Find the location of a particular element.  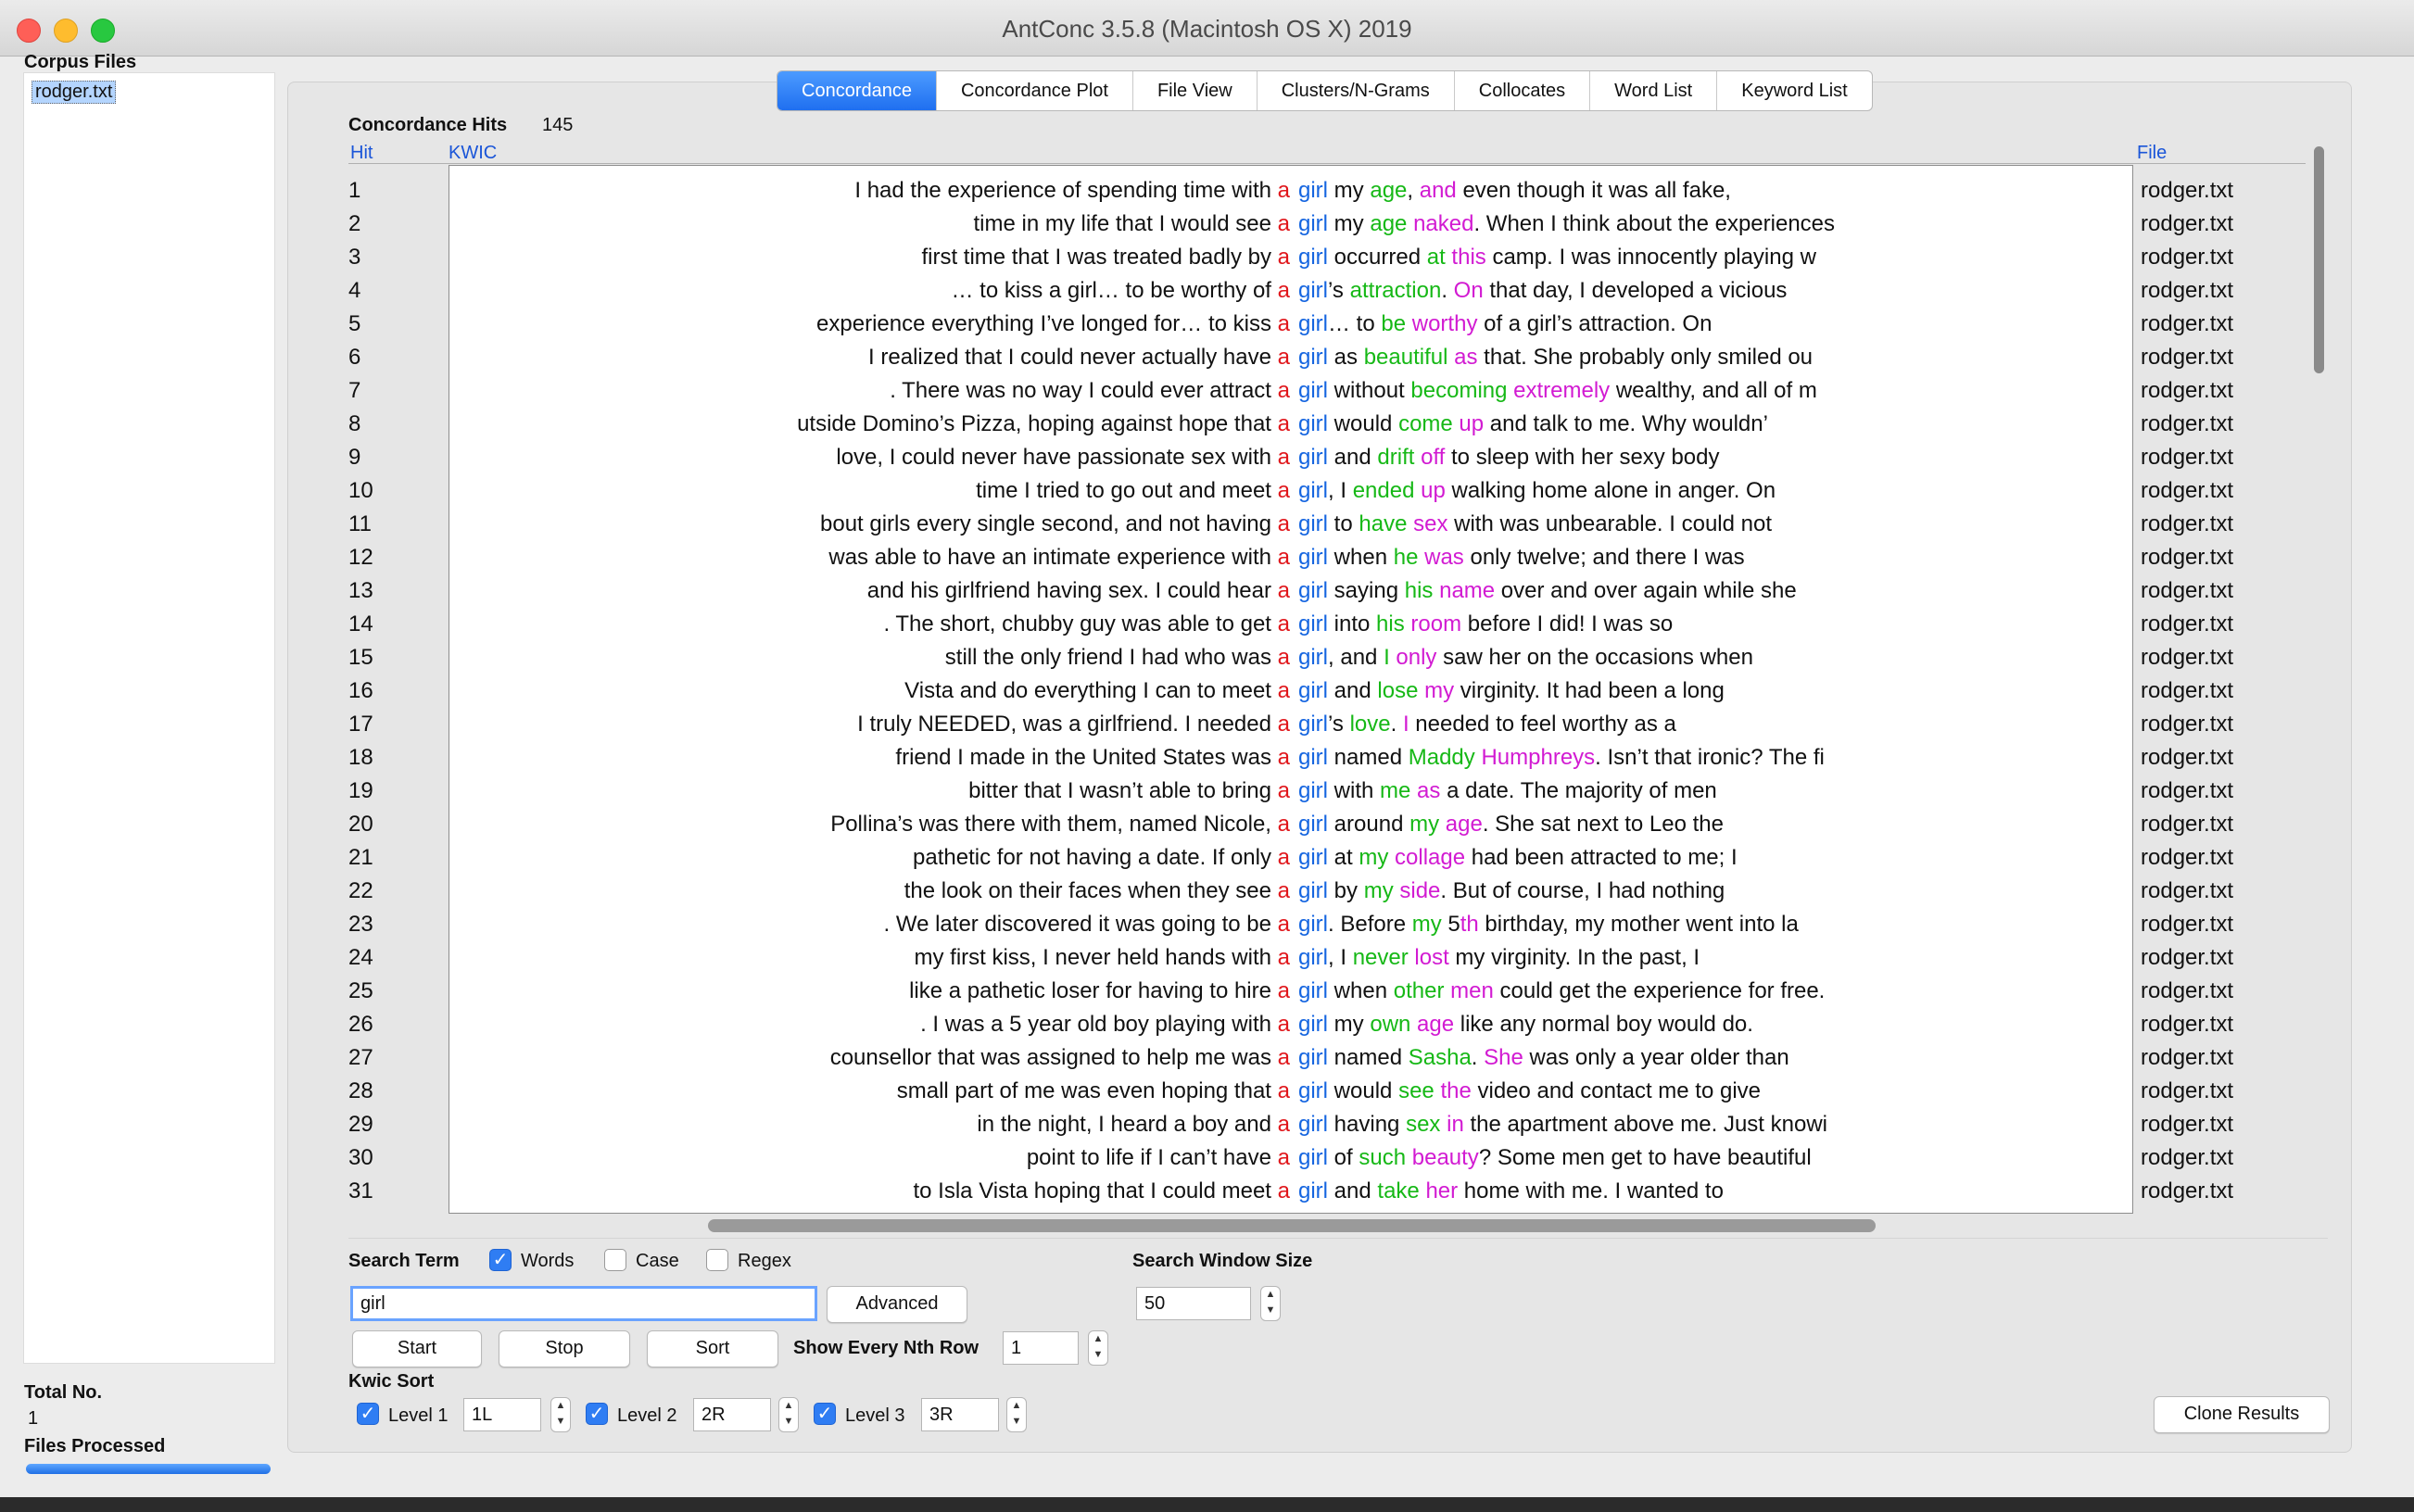

level3-checkbox: ✓ is located at coordinates (825, 1414).